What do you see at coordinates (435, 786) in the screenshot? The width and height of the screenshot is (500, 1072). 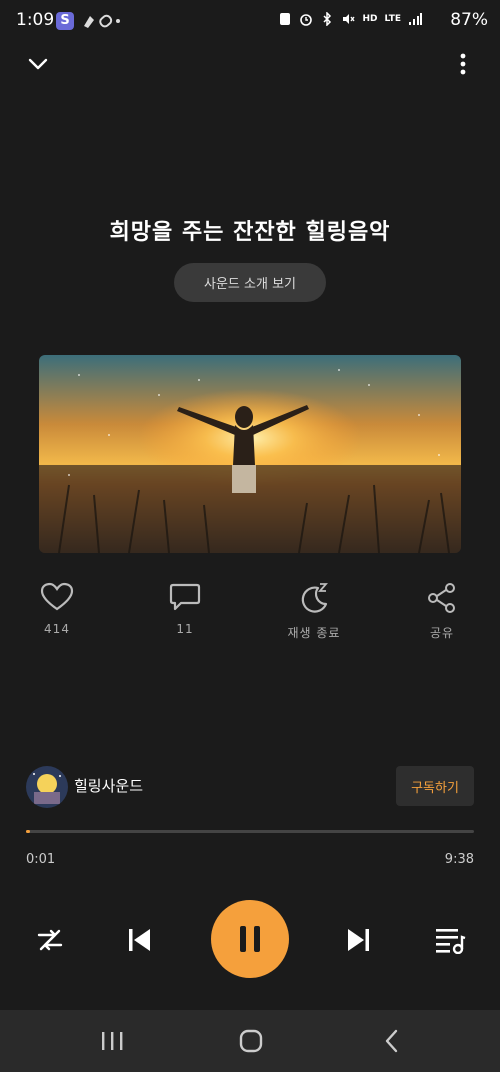 I see `subscribe-button: 구독하기` at bounding box center [435, 786].